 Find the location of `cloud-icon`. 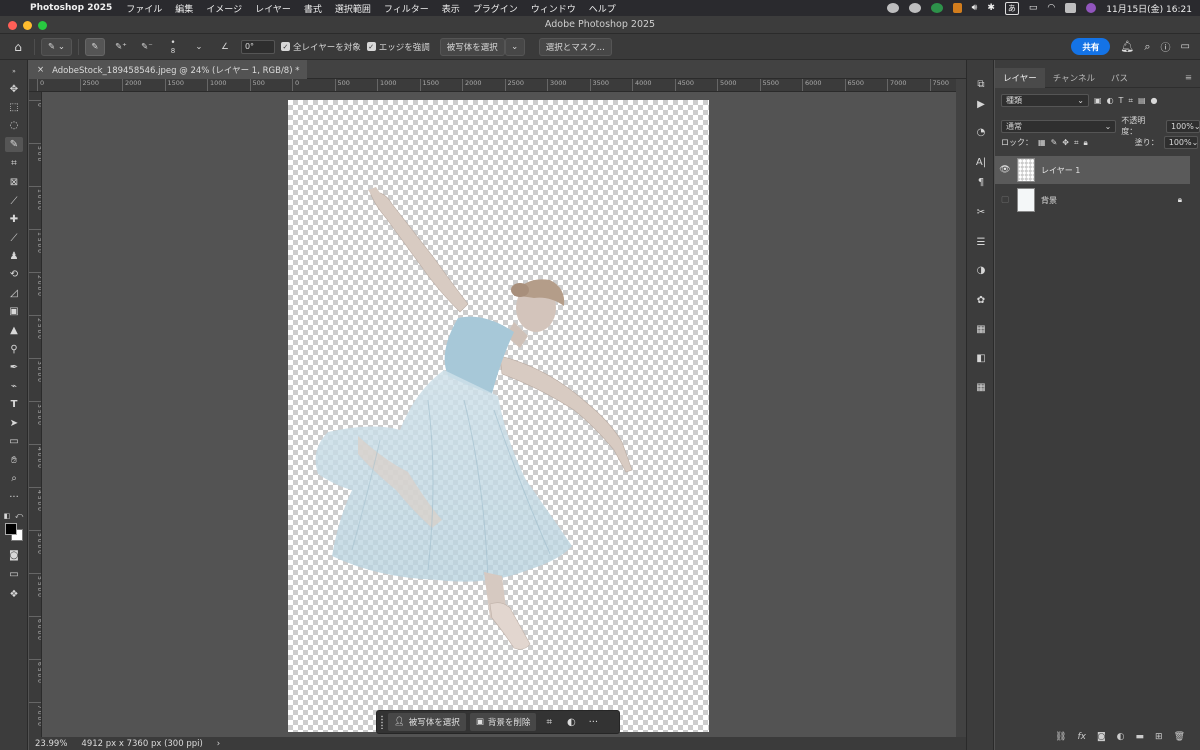

cloud-icon is located at coordinates (914, 8).